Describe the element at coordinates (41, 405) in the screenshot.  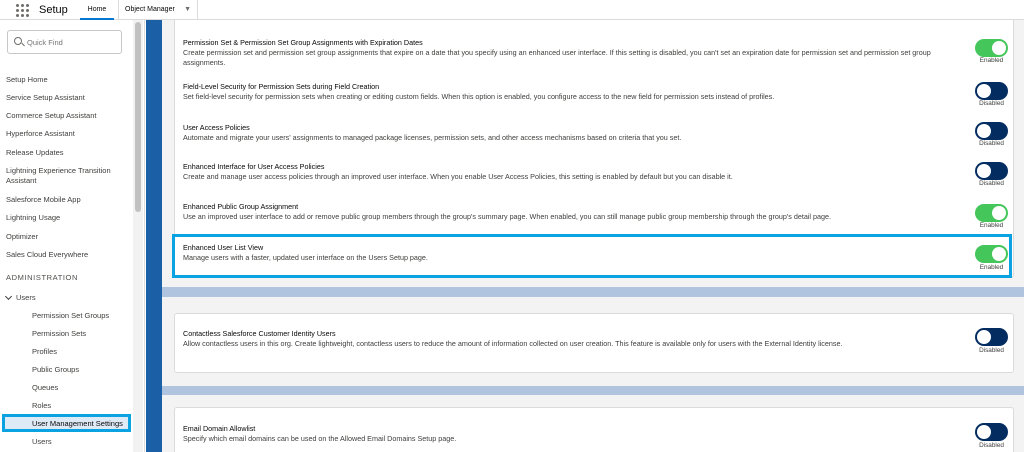
I see `sidebar-item-roles: Roles` at that location.